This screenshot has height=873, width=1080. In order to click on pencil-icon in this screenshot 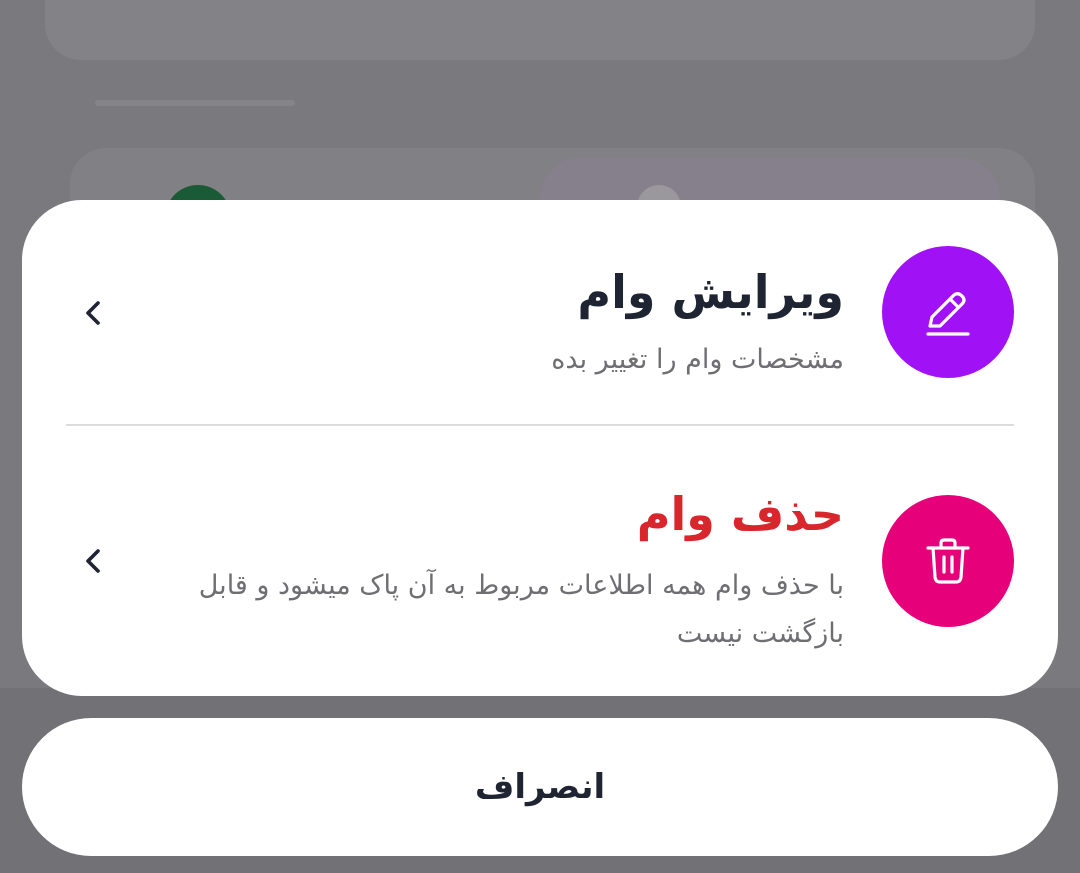, I will do `click(948, 314)`.